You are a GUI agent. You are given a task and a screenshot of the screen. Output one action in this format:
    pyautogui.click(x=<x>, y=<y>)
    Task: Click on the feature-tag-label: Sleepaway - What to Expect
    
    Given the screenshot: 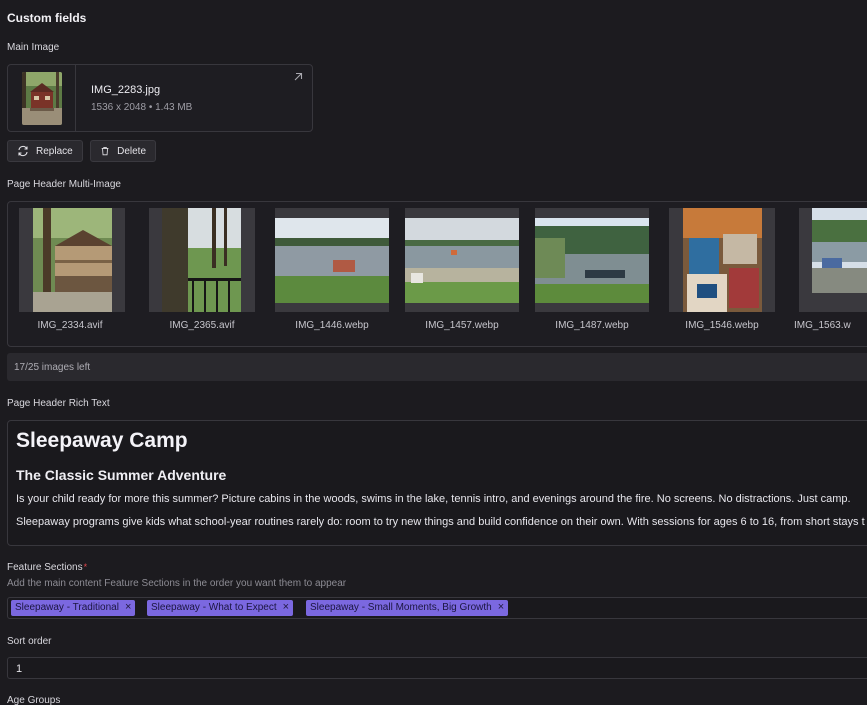 What is the action you would take?
    pyautogui.click(x=214, y=607)
    